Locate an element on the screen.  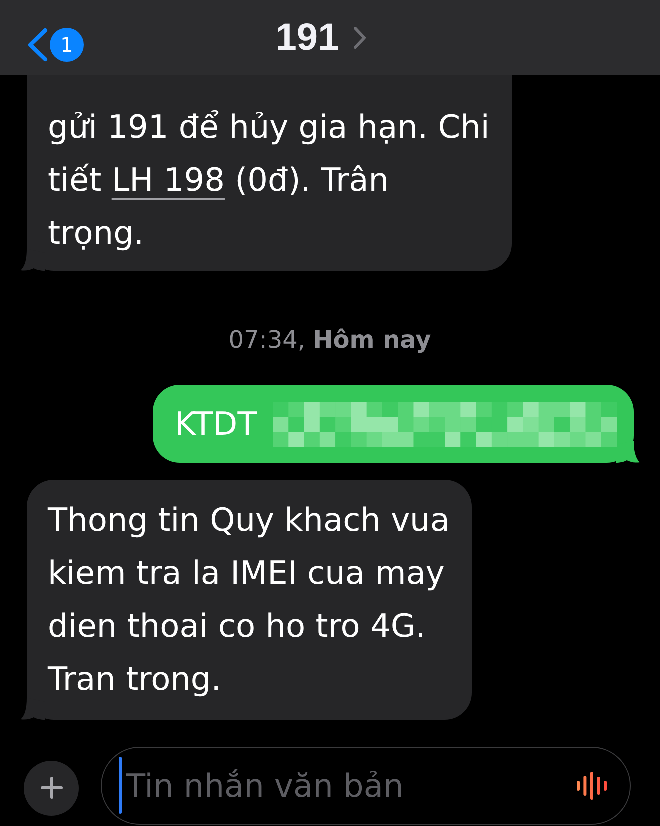
cursor-icon is located at coordinates (120, 785).